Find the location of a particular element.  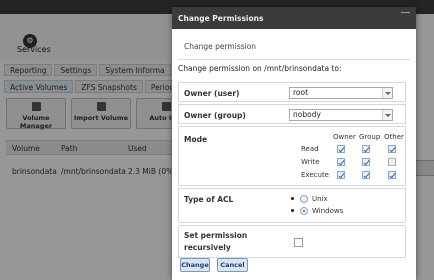

mode-write-group-checkbox is located at coordinates (366, 162).